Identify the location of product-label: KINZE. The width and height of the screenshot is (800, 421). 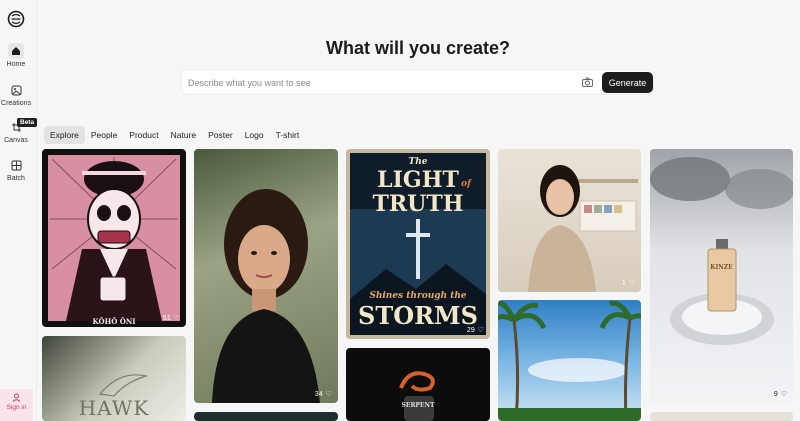
(721, 267).